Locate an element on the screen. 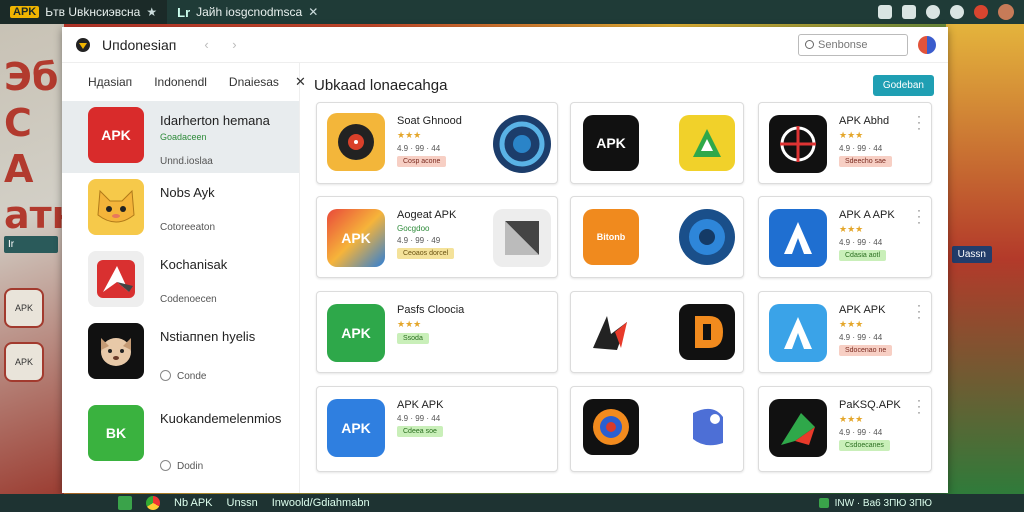 Image resolution: width=1024 pixels, height=512 pixels. rating-stars: ★★★ is located at coordinates (851, 324).